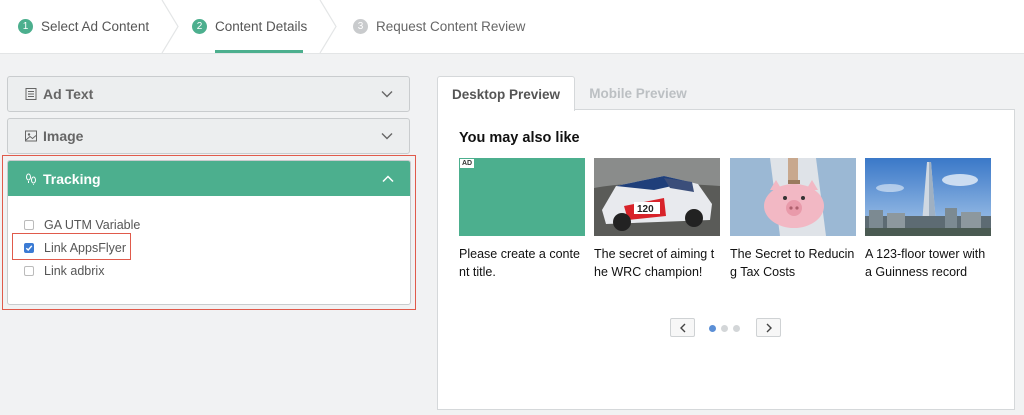 This screenshot has height=415, width=1024. I want to click on step-number: 1, so click(25, 26).